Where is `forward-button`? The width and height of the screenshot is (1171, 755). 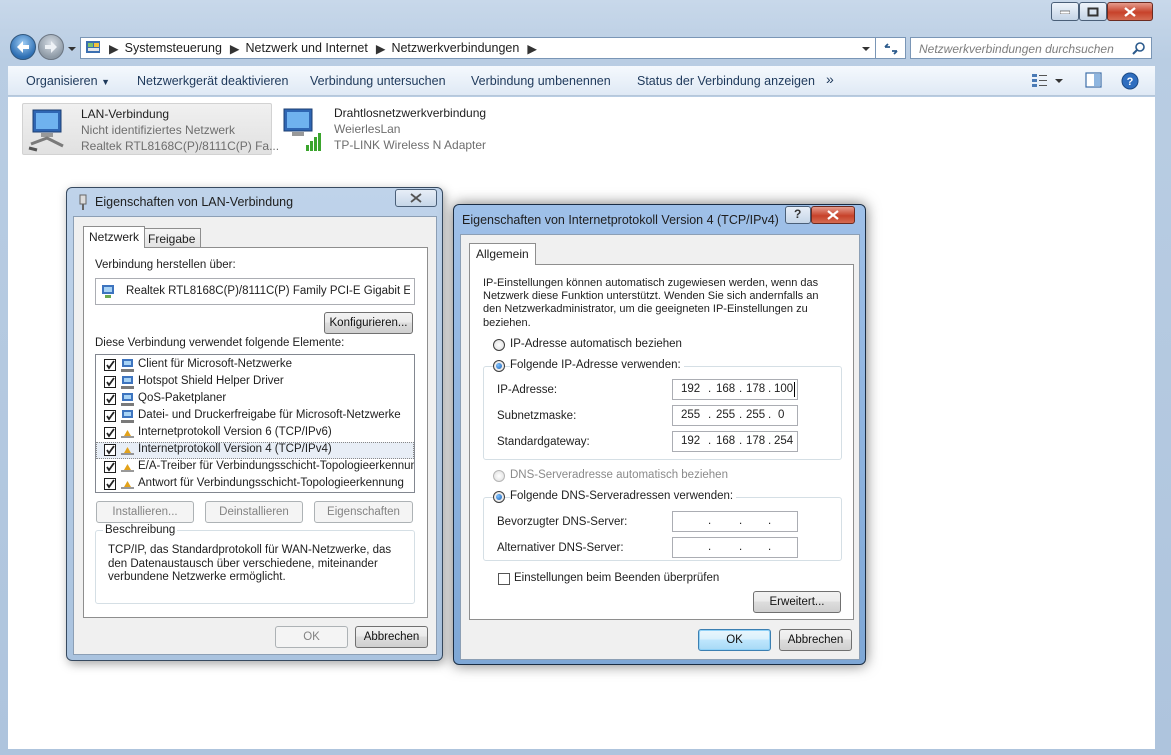 forward-button is located at coordinates (51, 47).